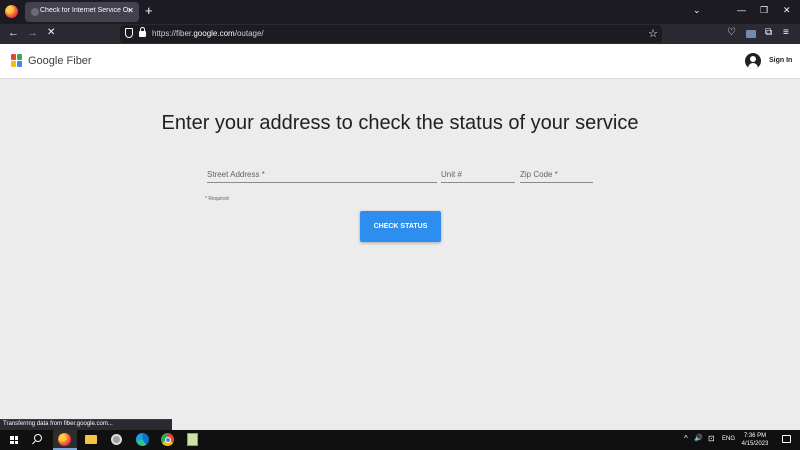 This screenshot has width=800, height=450. Describe the element at coordinates (786, 439) in the screenshot. I see `notifications-icon` at that location.